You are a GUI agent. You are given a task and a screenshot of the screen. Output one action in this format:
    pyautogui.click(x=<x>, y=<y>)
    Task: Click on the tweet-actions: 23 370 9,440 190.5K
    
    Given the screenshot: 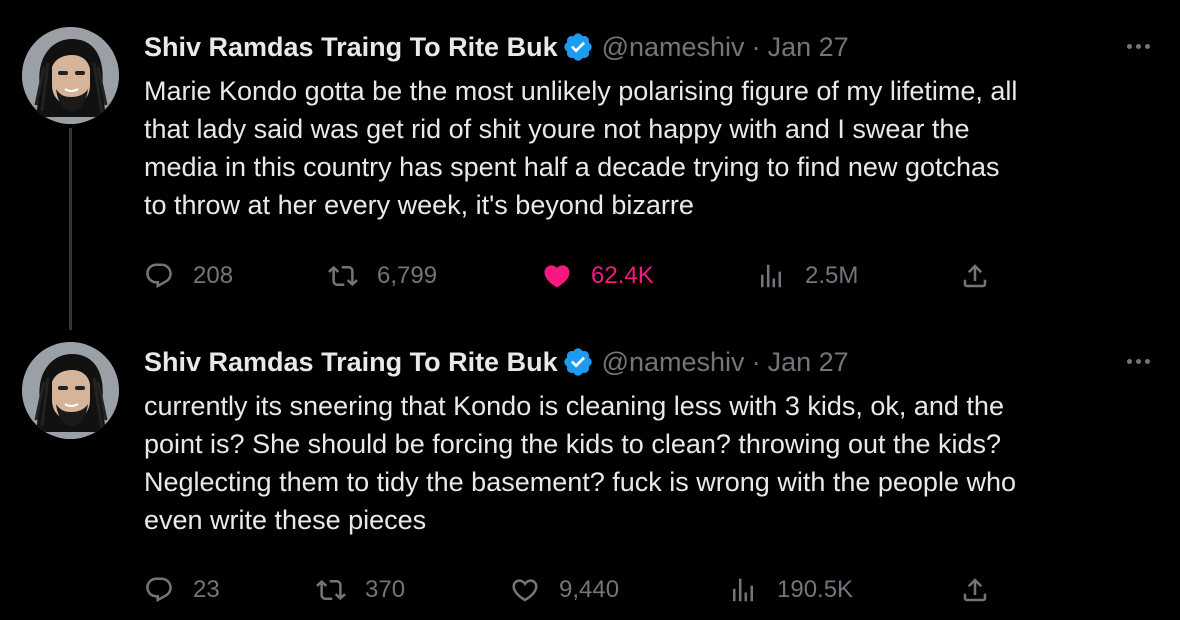 What is the action you would take?
    pyautogui.click(x=584, y=590)
    